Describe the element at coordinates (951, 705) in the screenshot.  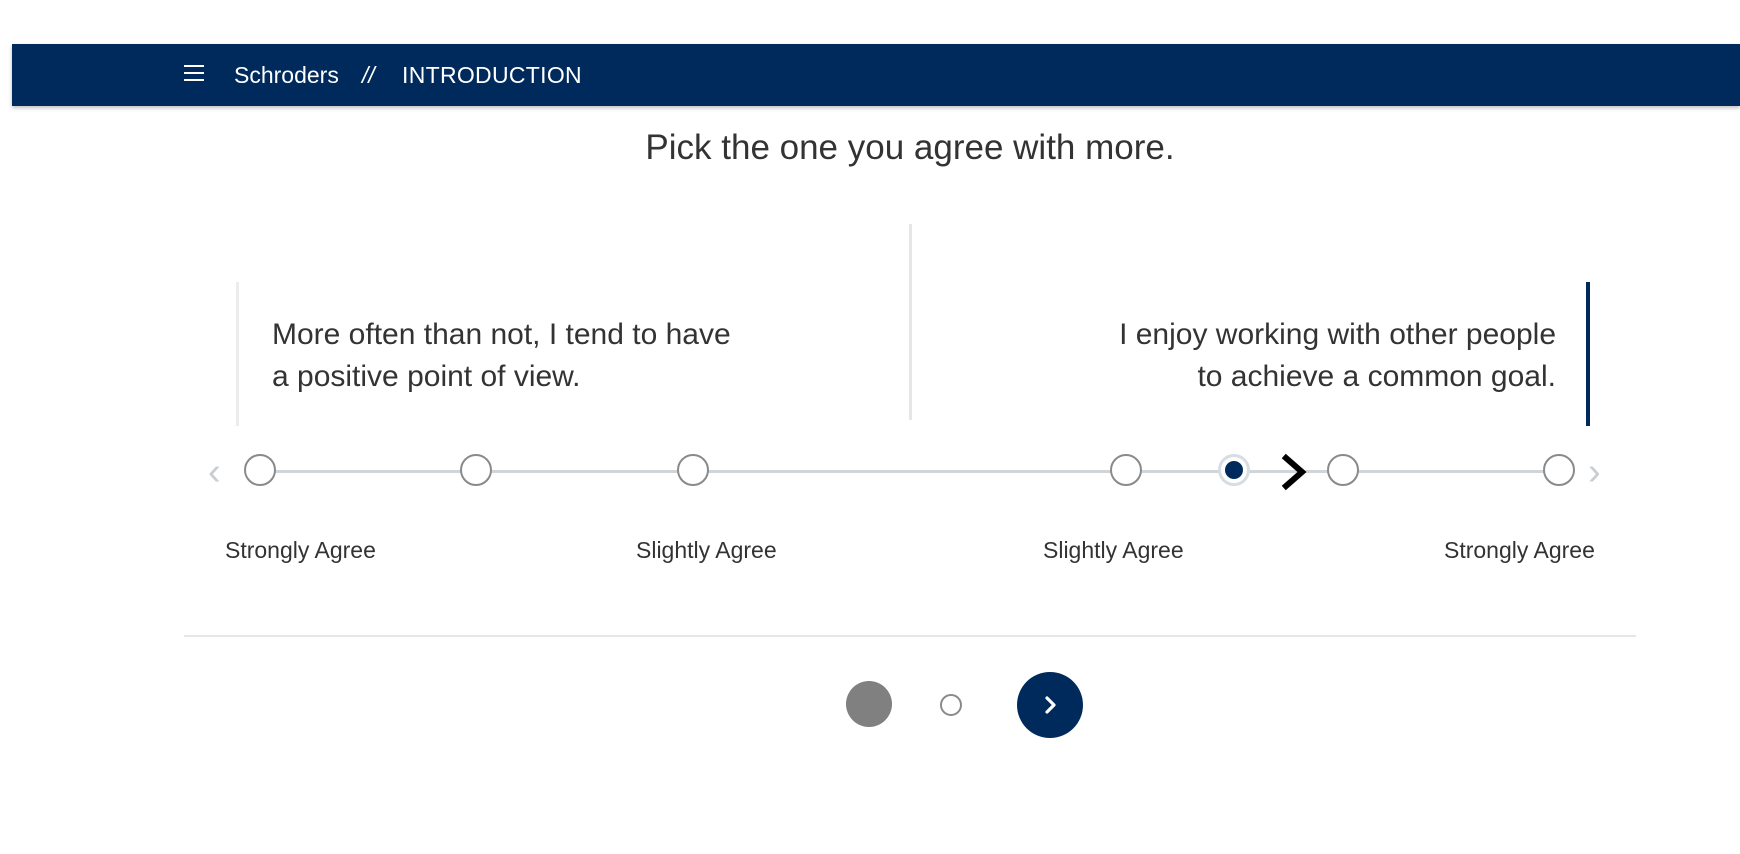
I see `pager-dot` at that location.